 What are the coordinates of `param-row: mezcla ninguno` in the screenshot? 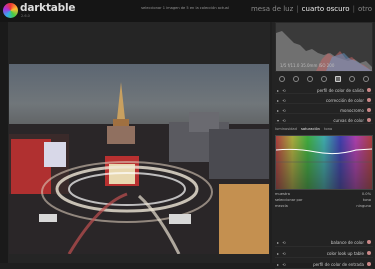 It's located at (324, 207).